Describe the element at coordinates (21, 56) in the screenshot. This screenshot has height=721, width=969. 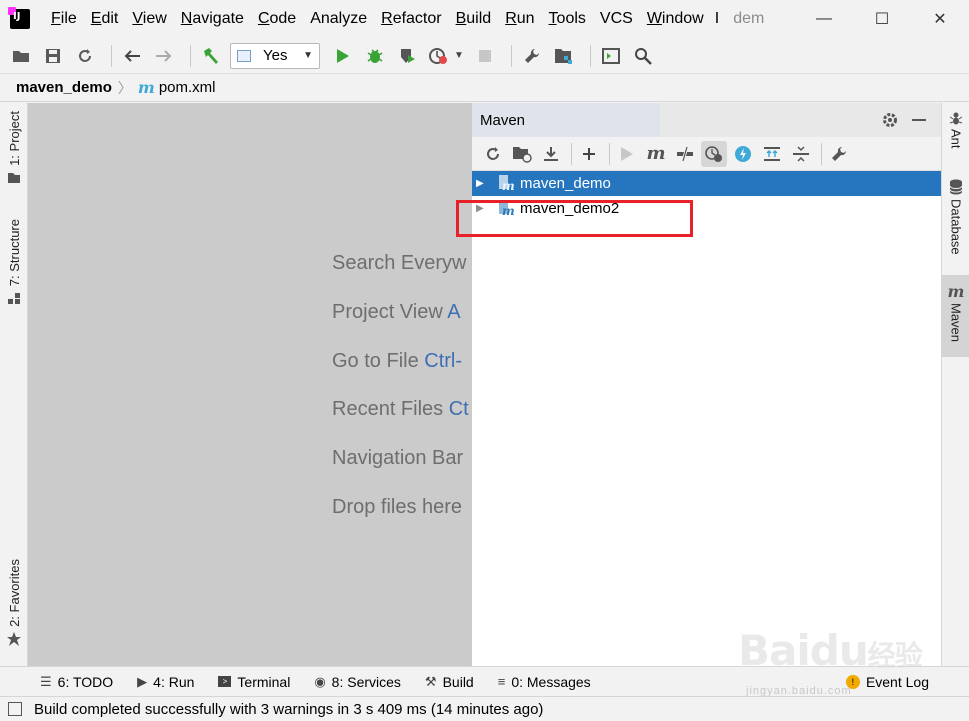
I see `open-folder-icon` at that location.